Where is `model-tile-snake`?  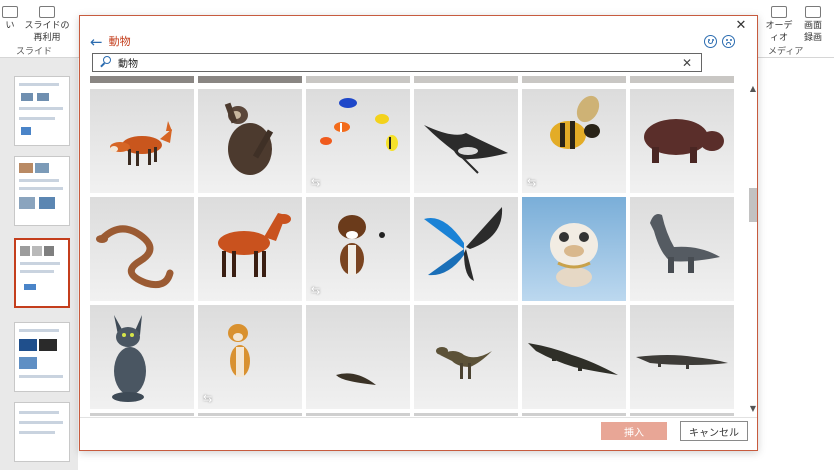 model-tile-snake is located at coordinates (142, 249).